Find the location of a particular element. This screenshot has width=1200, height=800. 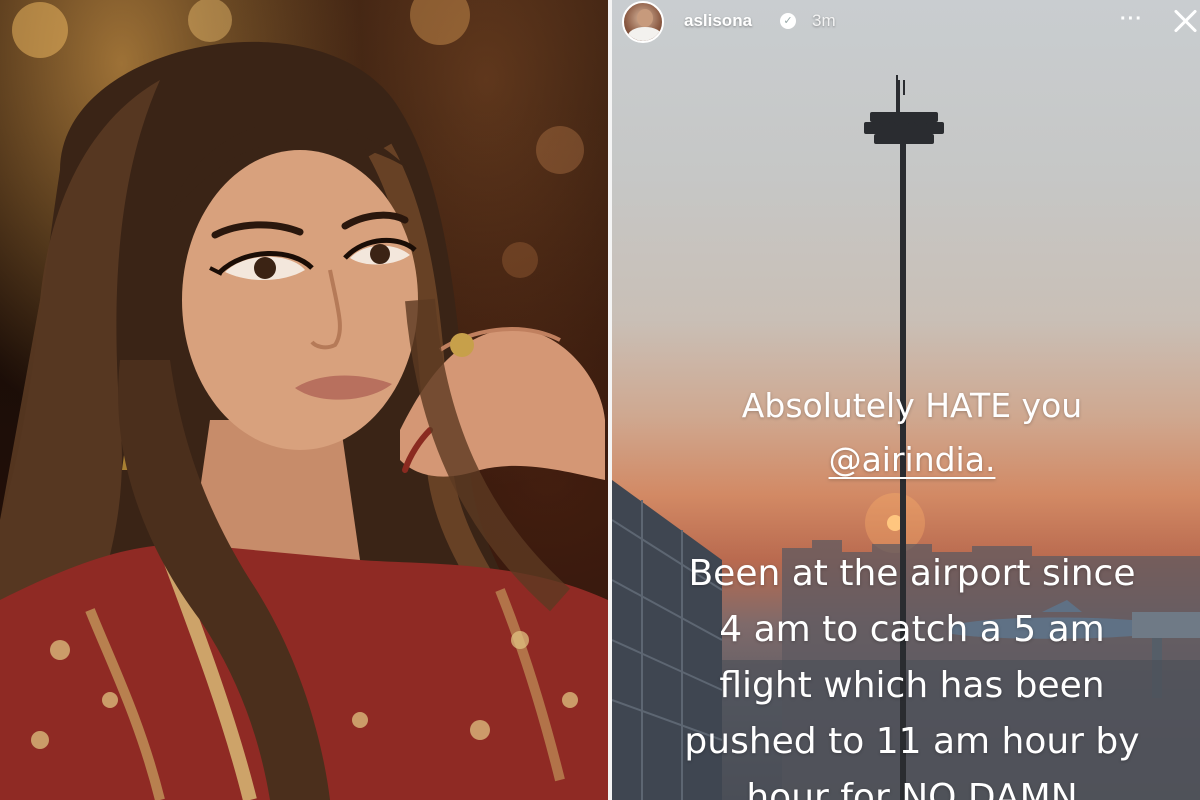

profile-avatar is located at coordinates (643, 22).